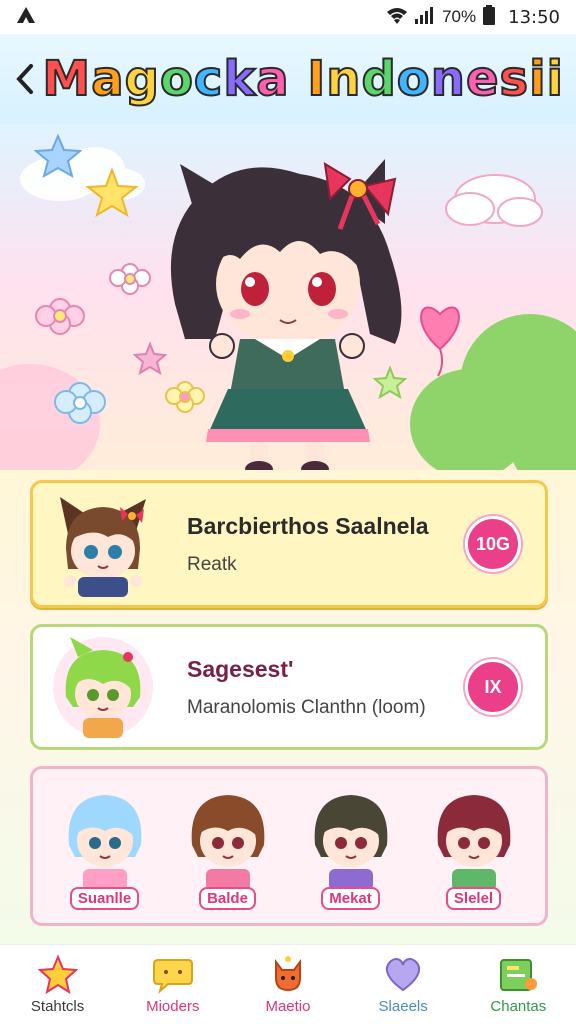 The image size is (576, 1024). I want to click on heart-icon, so click(403, 975).